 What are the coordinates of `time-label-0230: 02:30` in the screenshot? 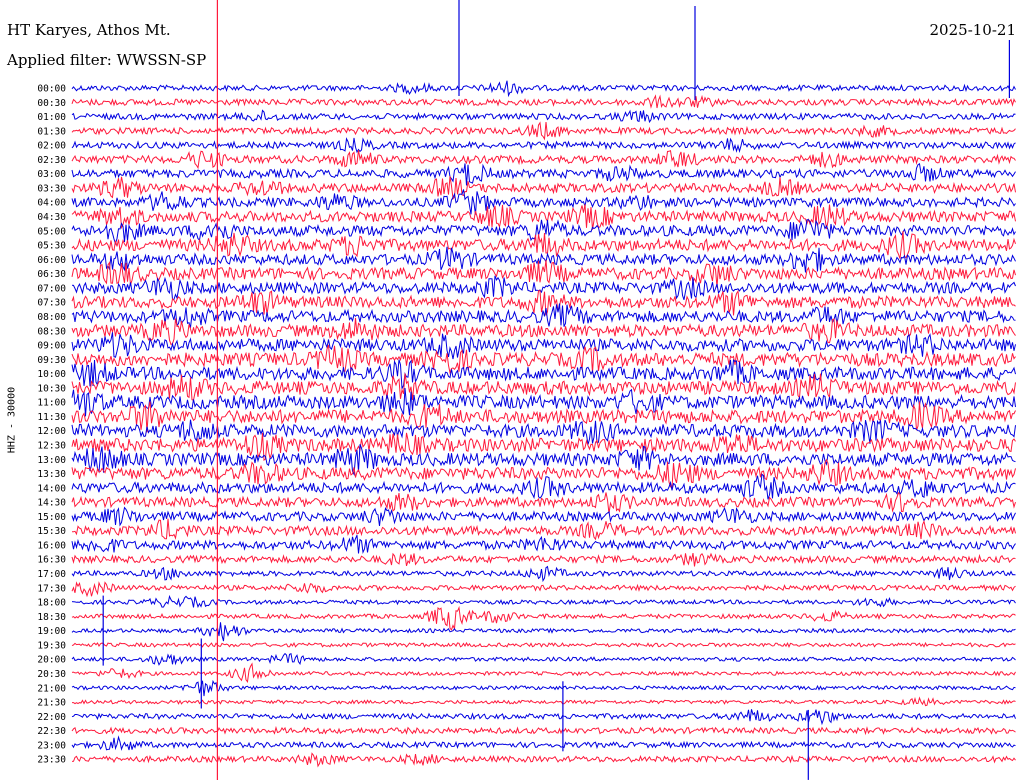 It's located at (51, 160).